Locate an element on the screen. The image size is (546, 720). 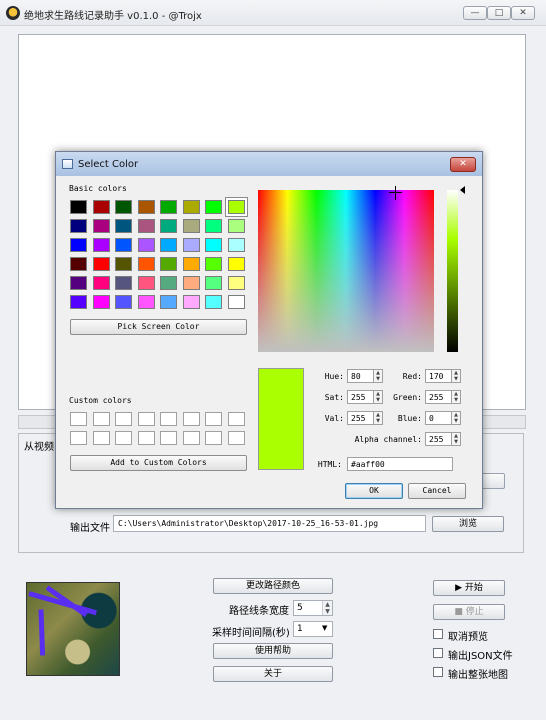
close-button: ✕ is located at coordinates (523, 13).